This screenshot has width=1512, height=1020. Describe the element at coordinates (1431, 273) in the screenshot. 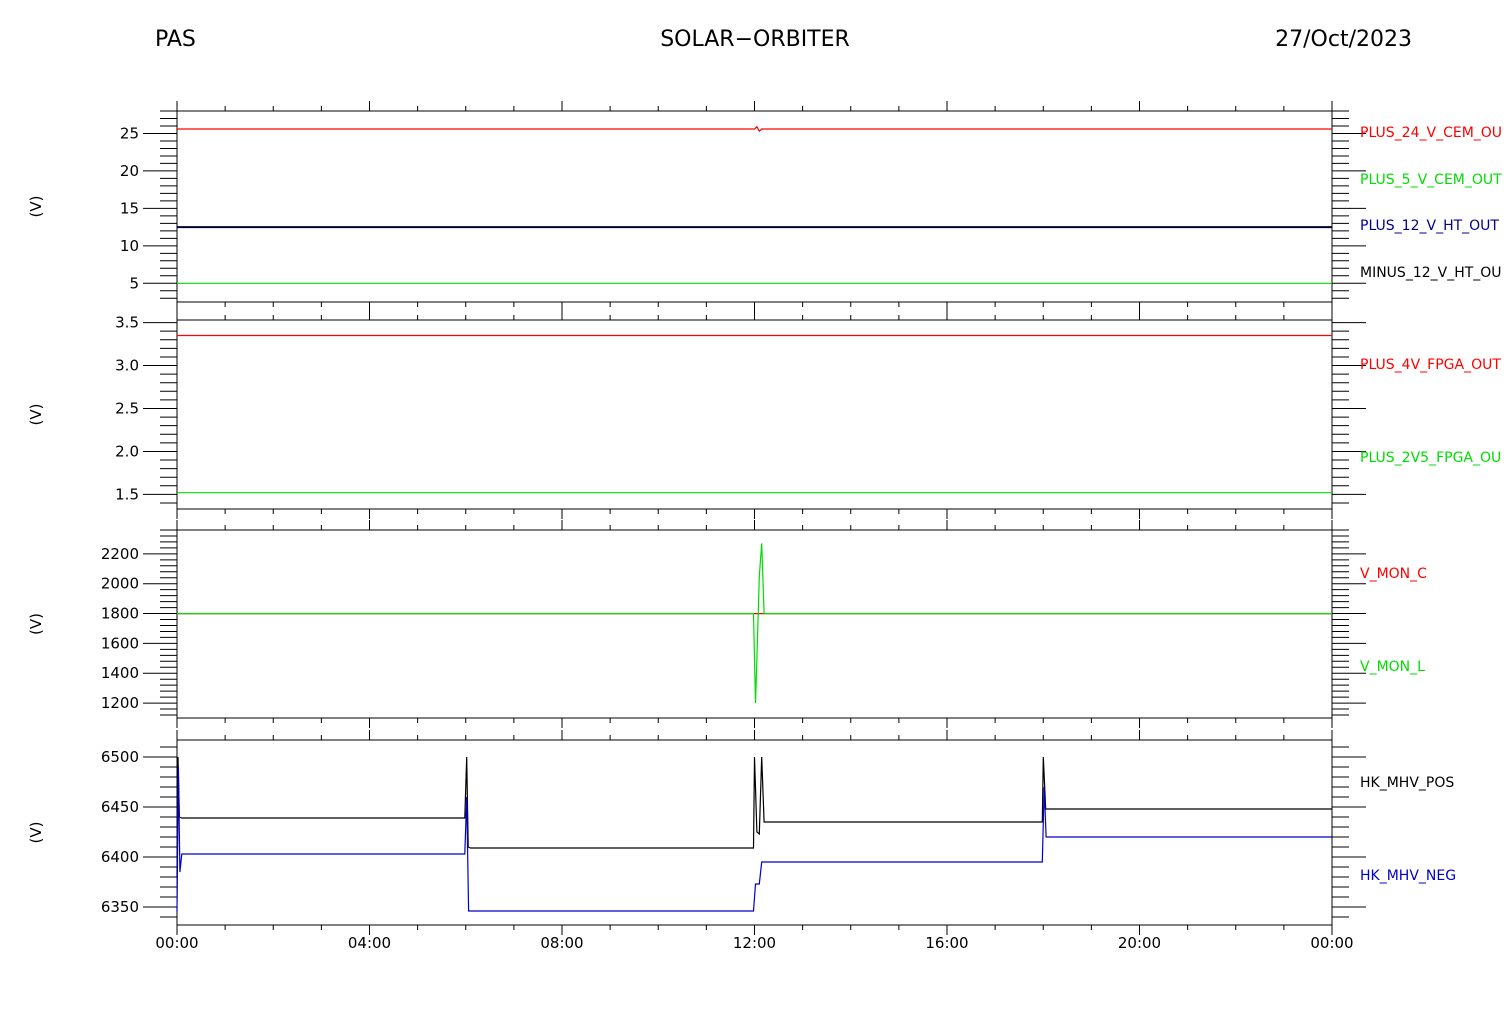

I see `legend-entry: MINUS_12_V_HT_OU` at that location.